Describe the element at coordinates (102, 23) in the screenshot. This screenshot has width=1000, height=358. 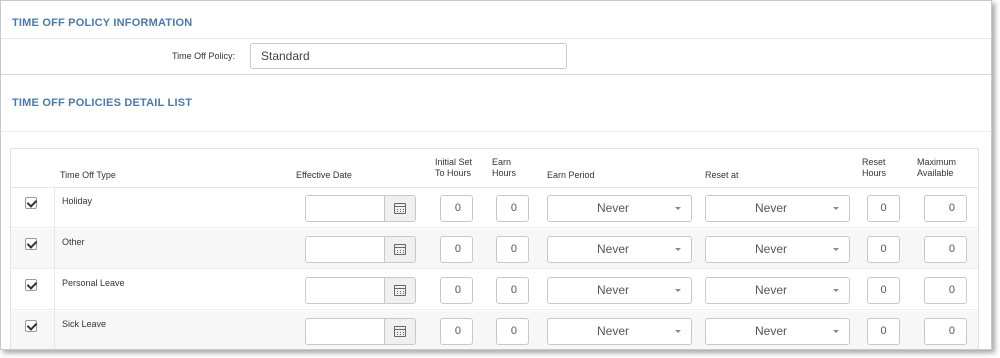
I see `section-title: TIME OFF POLICY INFORMATION` at that location.